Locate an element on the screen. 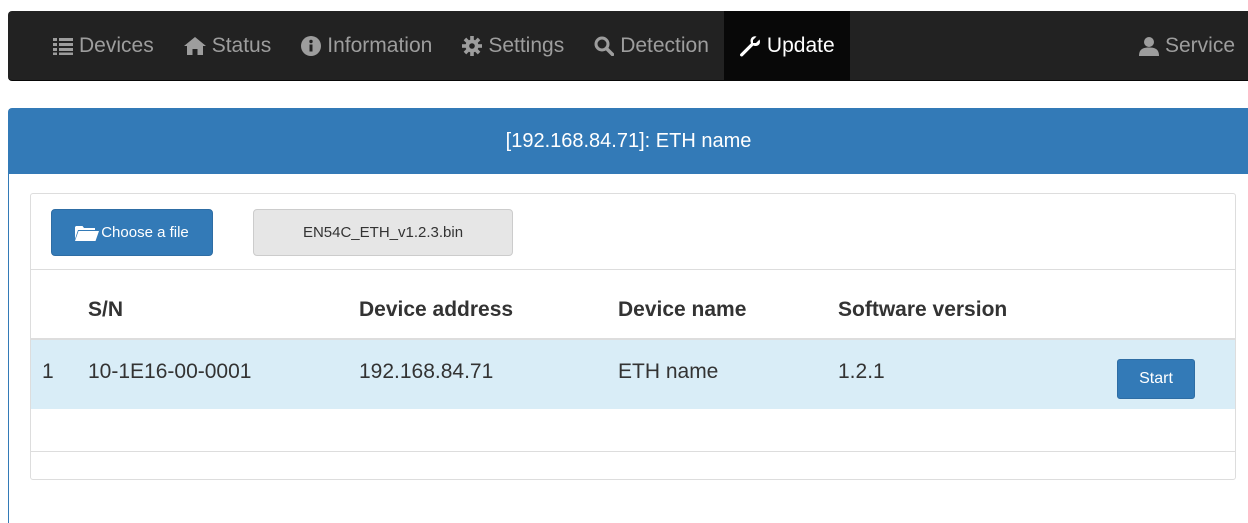 The image size is (1248, 523). row-software-version: 1.2.1 is located at coordinates (861, 371).